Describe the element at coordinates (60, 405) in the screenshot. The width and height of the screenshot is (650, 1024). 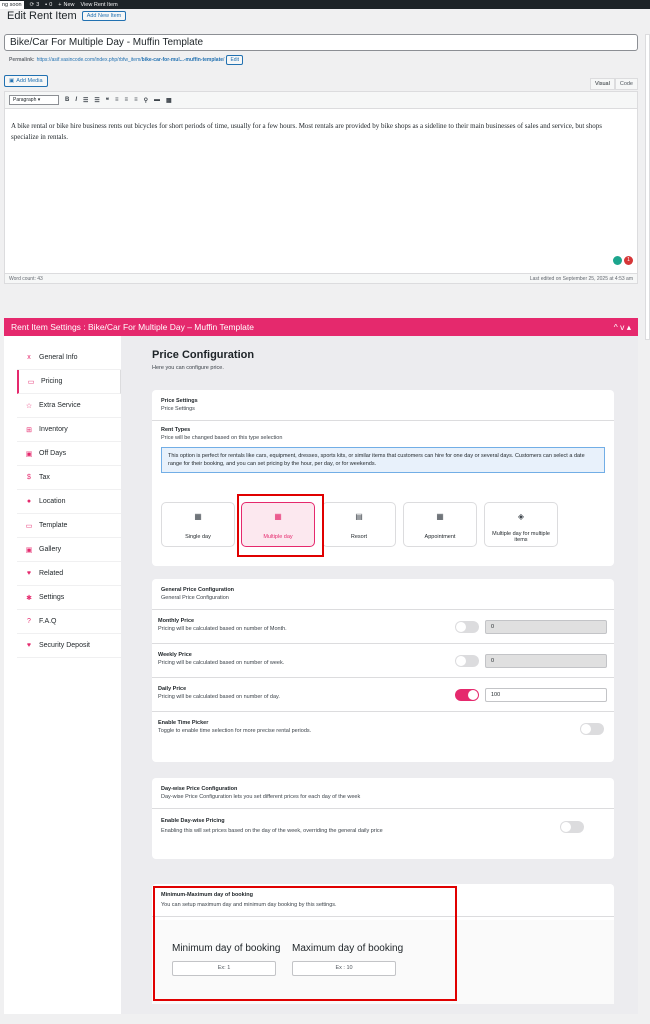
I see `nav-label: Extra Service` at that location.